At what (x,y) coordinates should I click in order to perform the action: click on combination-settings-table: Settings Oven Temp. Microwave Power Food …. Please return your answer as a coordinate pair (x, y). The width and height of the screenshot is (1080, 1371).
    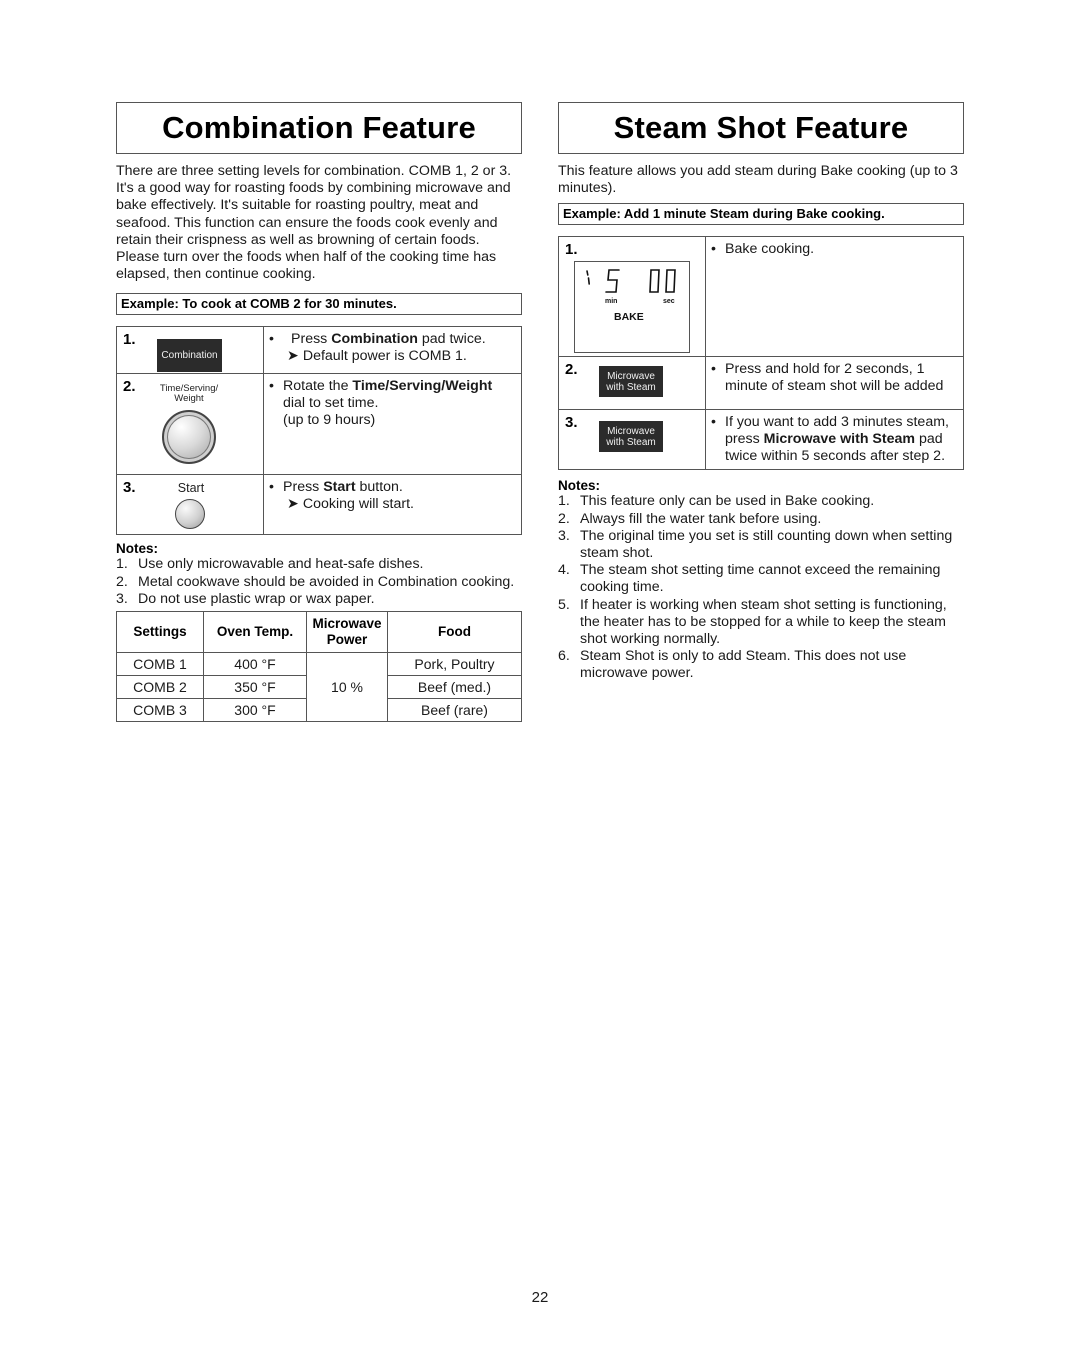
    Looking at the image, I should click on (319, 667).